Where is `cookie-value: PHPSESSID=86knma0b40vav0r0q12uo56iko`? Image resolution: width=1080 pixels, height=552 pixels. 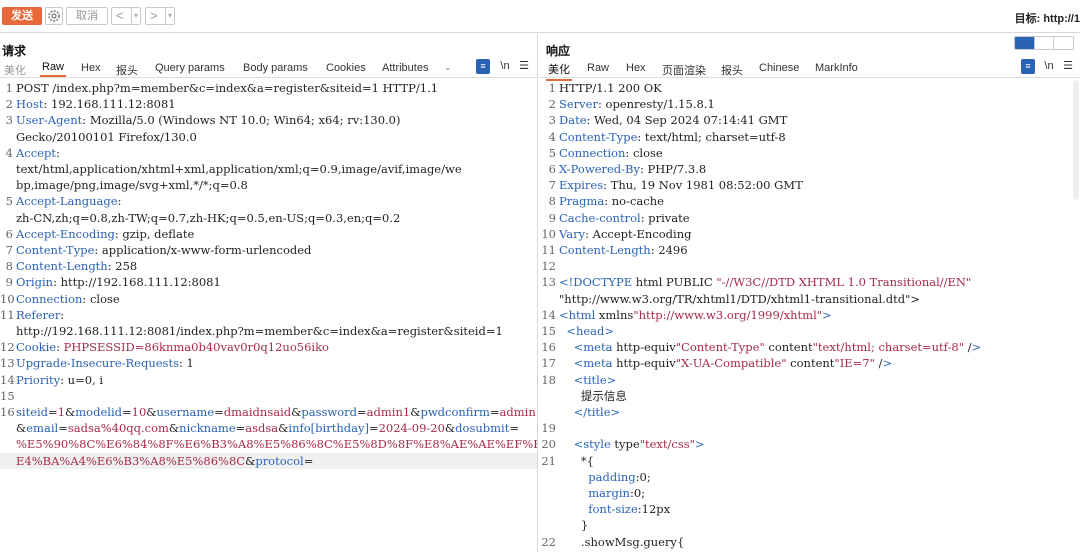
cookie-value: PHPSESSID=86knma0b40vav0r0q12uo56iko is located at coordinates (196, 347).